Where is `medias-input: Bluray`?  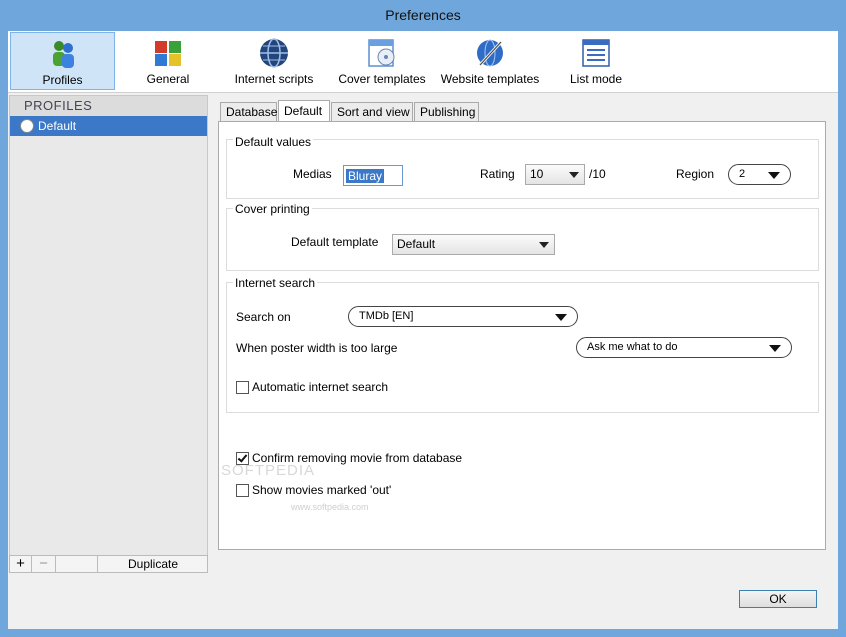 medias-input: Bluray is located at coordinates (373, 175).